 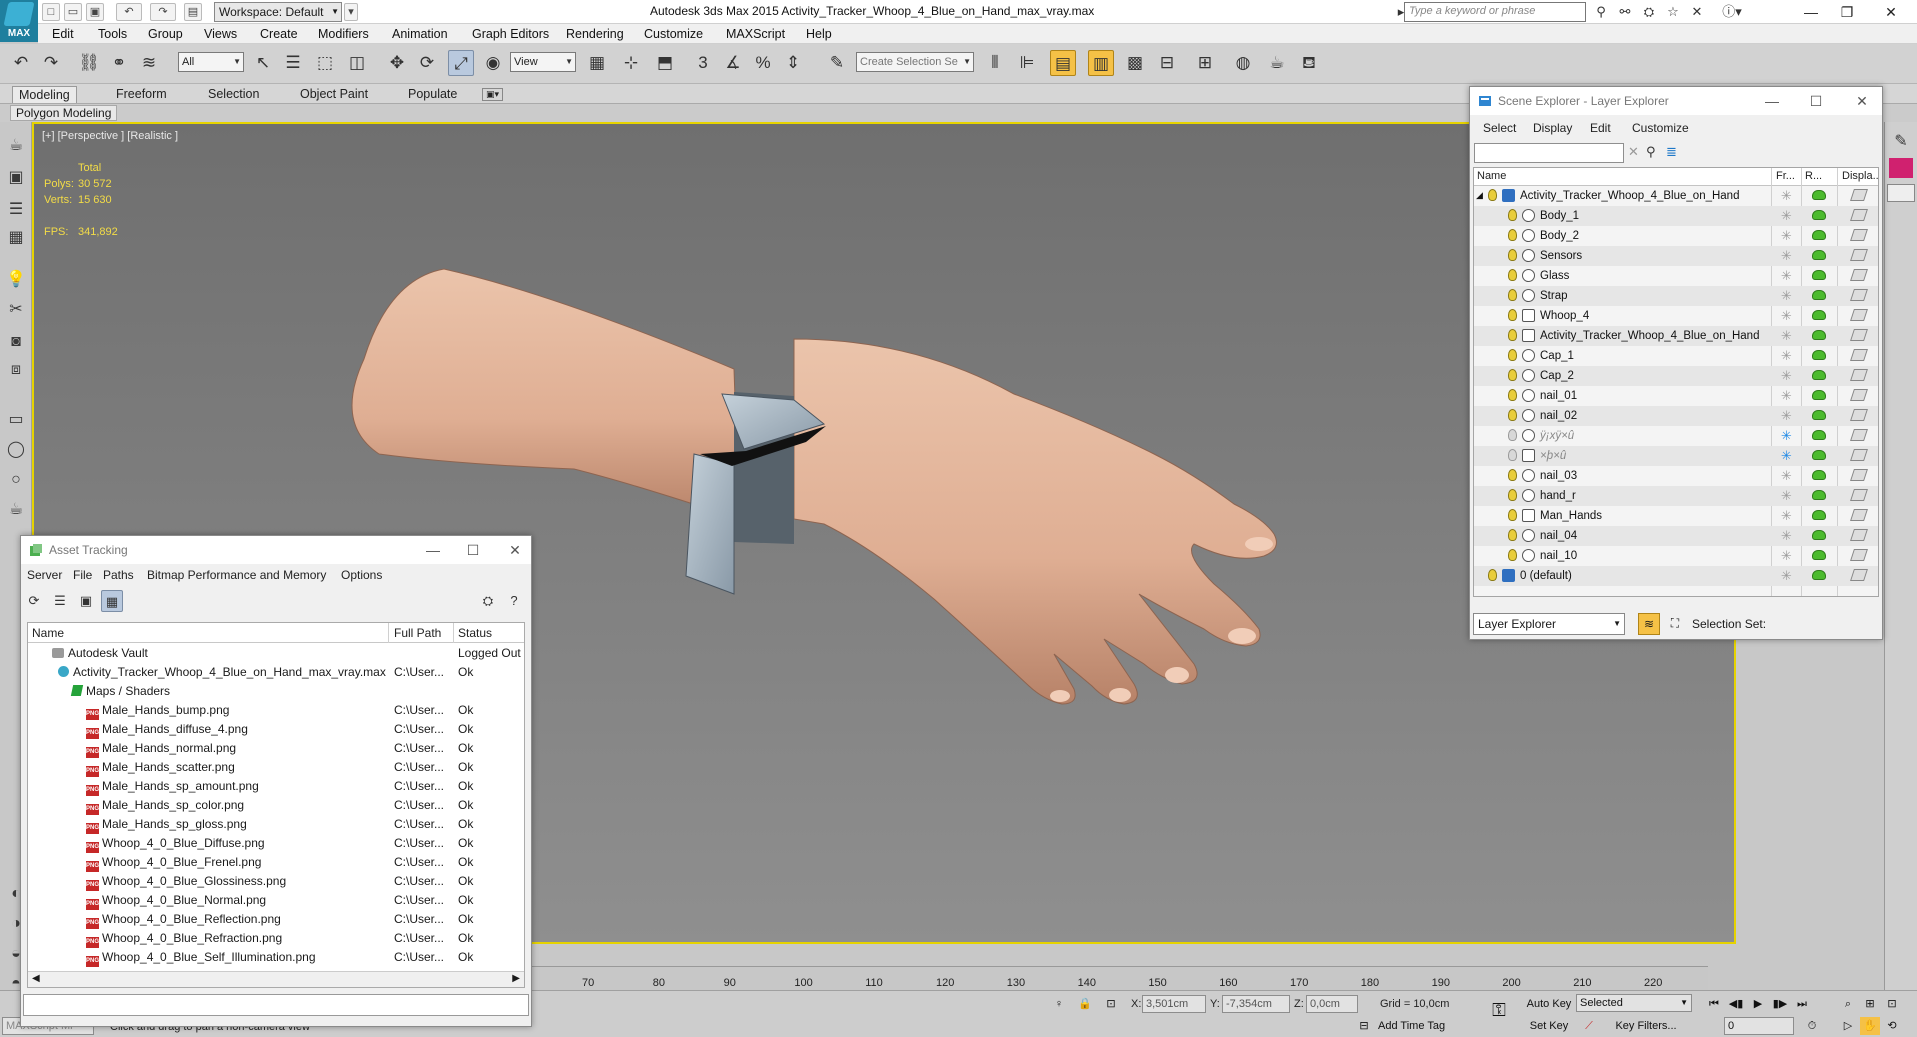 I want to click on field-of-view-icon: ▷, so click(x=1848, y=1026).